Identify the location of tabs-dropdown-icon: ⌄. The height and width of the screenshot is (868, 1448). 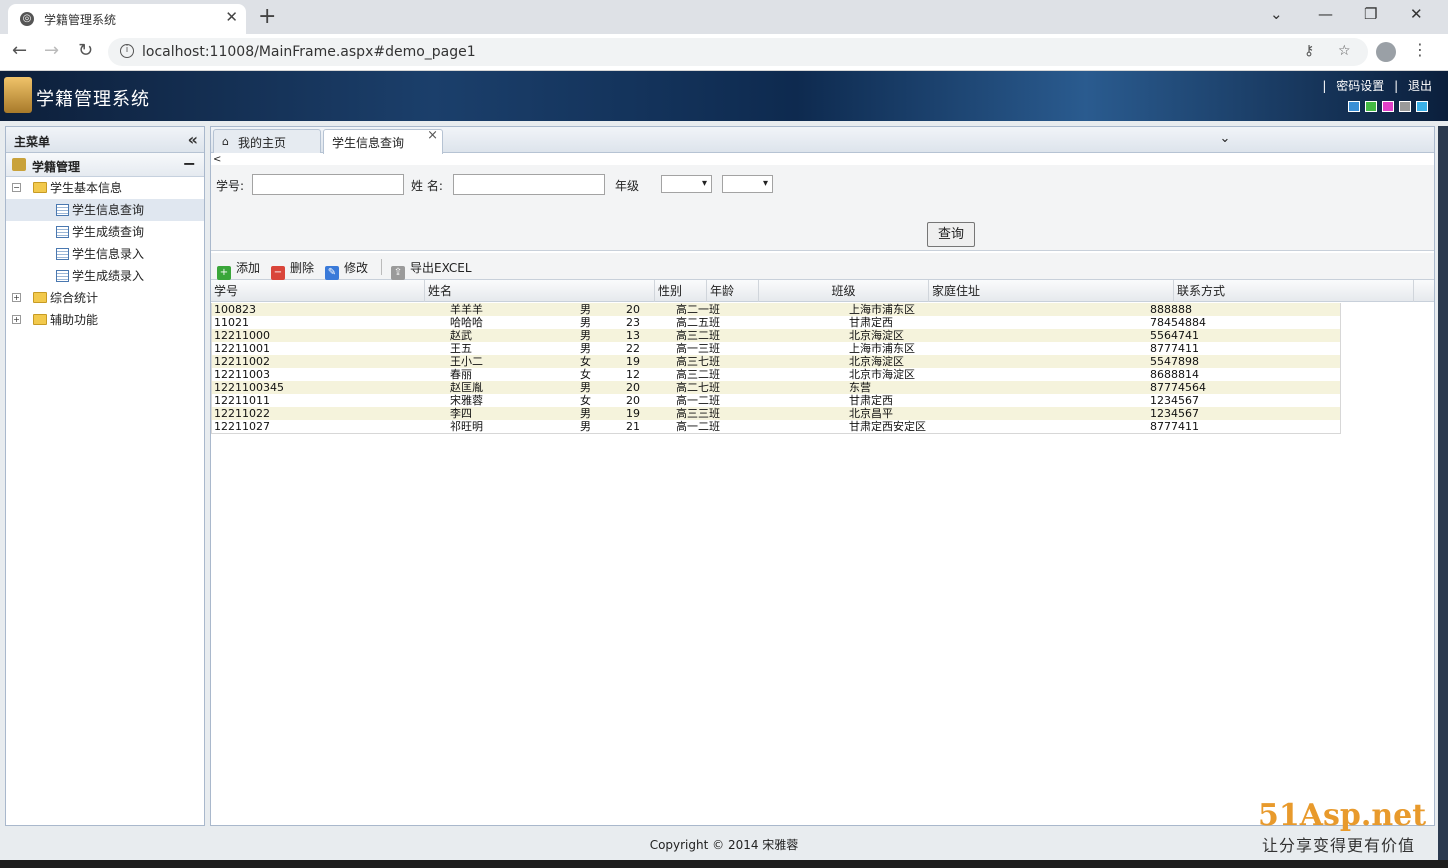
(1225, 139).